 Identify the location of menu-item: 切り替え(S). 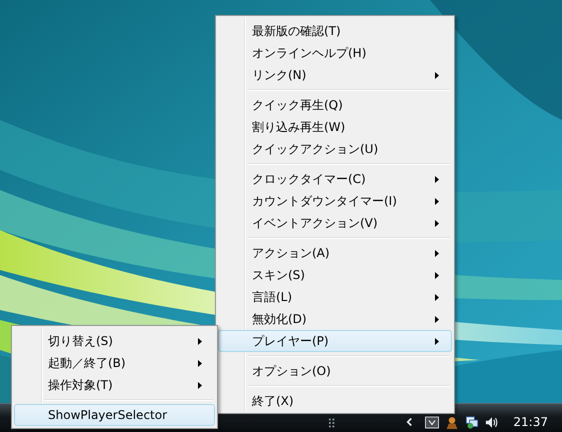
(114, 341).